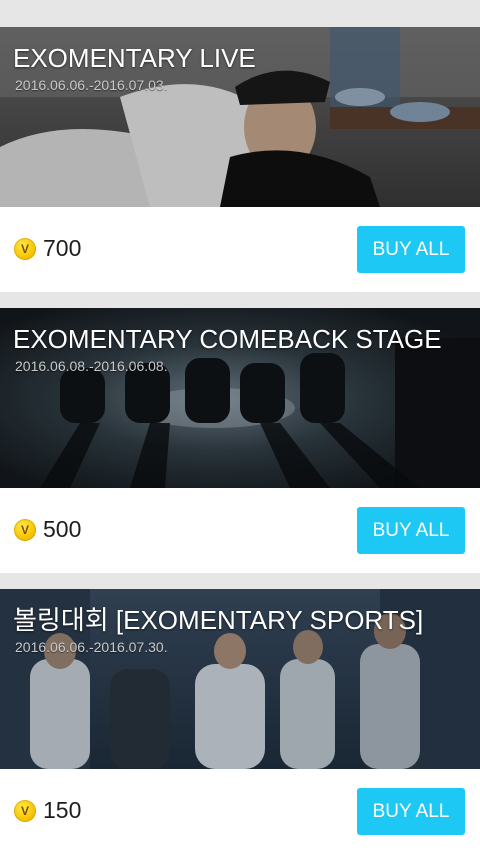 The height and width of the screenshot is (854, 480). I want to click on price-row: V 500 BUY ALL, so click(240, 530).